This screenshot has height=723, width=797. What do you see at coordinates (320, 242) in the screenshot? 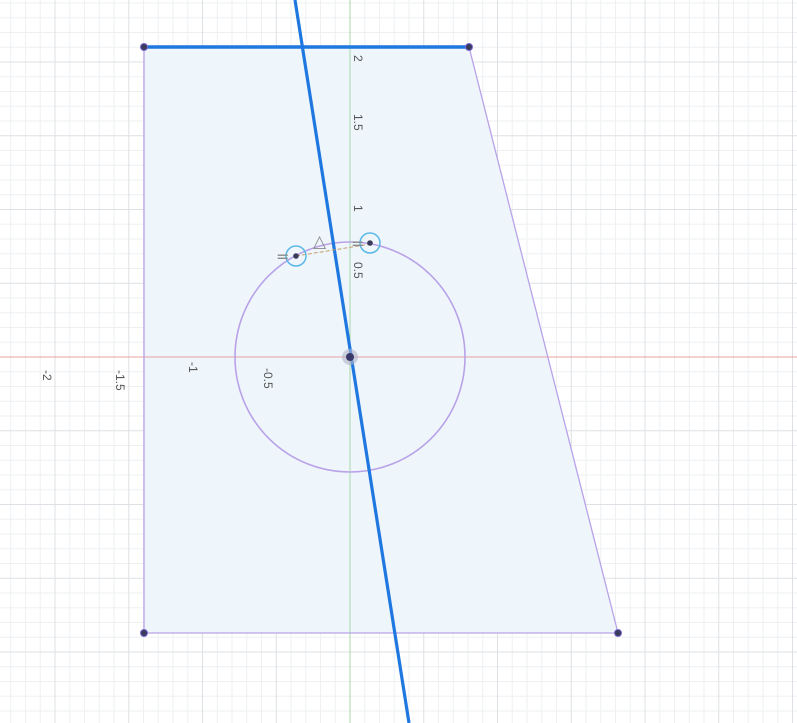
I see `triangle-constraint-icon: △` at bounding box center [320, 242].